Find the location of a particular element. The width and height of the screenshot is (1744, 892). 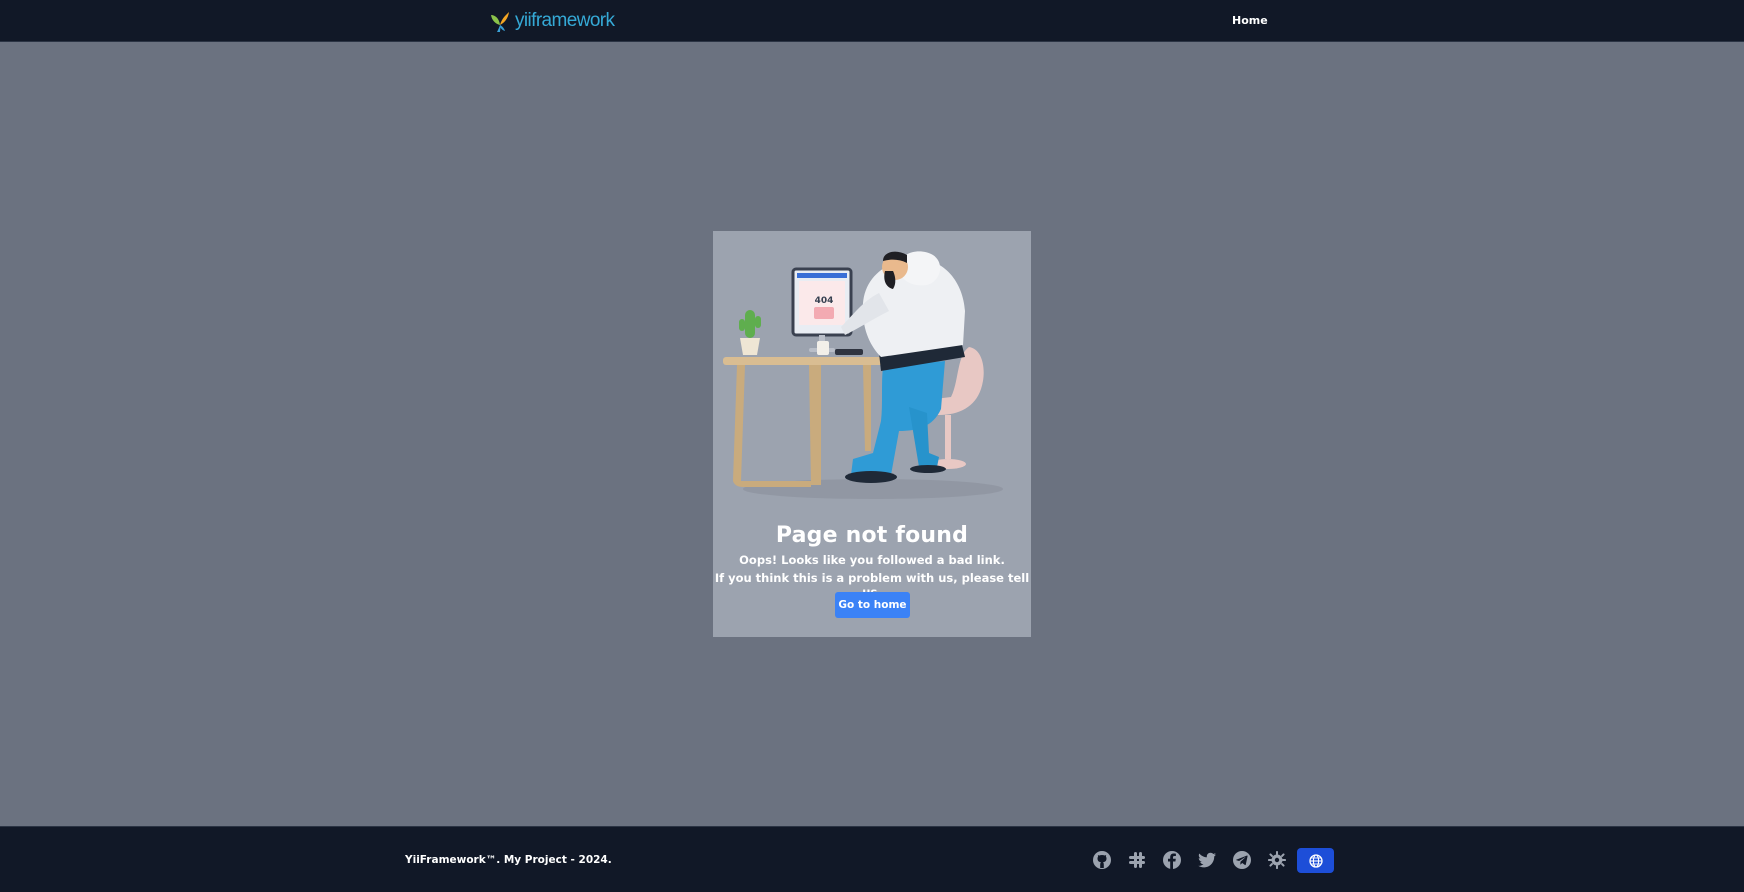

globe-icon is located at coordinates (1315, 860).